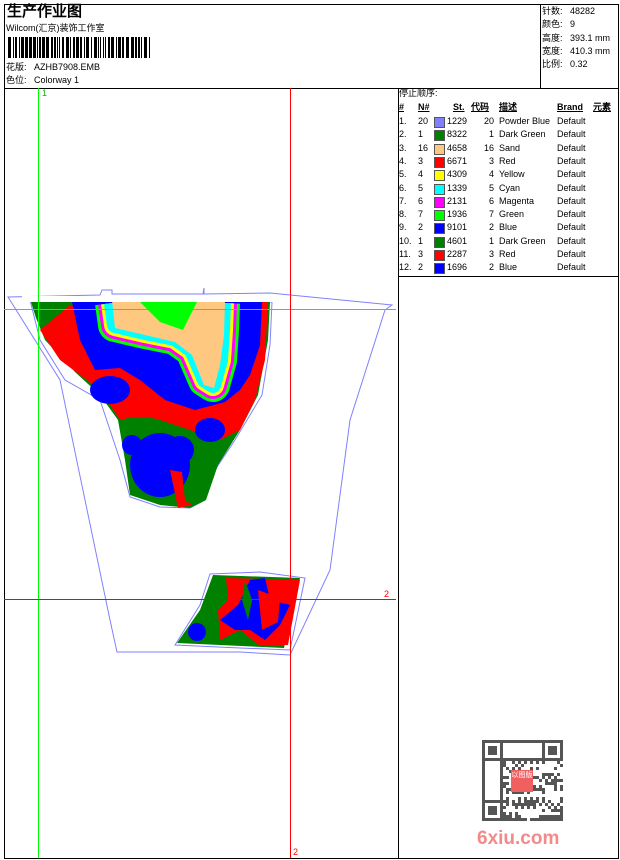  Describe the element at coordinates (522, 781) in the screenshot. I see `watermark-stamp: 以图版` at that location.